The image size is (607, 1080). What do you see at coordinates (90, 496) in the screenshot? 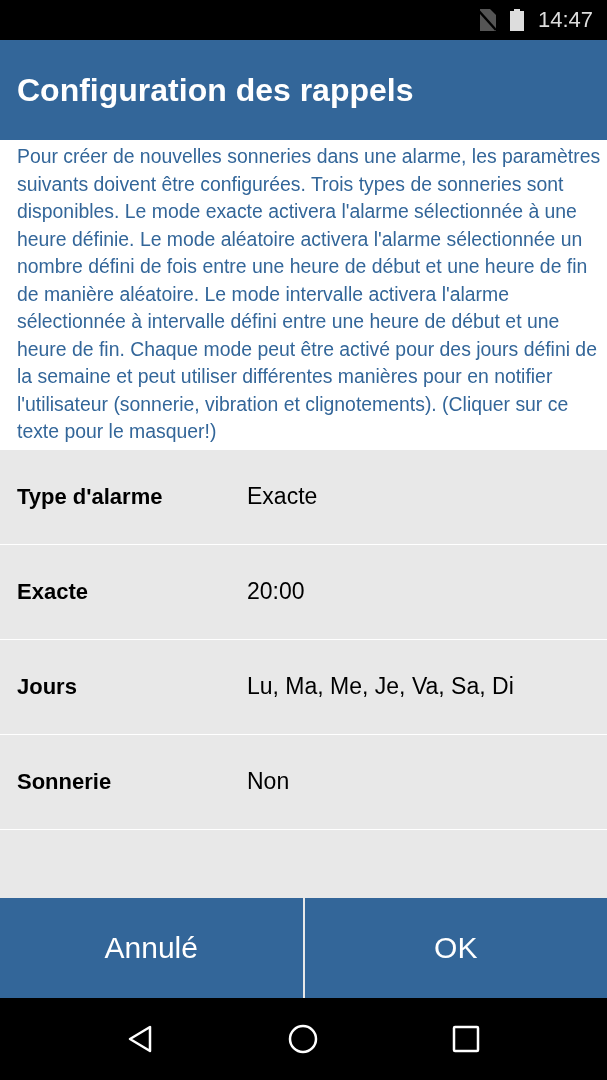
I see `setting-label: Type d'alarme` at bounding box center [90, 496].